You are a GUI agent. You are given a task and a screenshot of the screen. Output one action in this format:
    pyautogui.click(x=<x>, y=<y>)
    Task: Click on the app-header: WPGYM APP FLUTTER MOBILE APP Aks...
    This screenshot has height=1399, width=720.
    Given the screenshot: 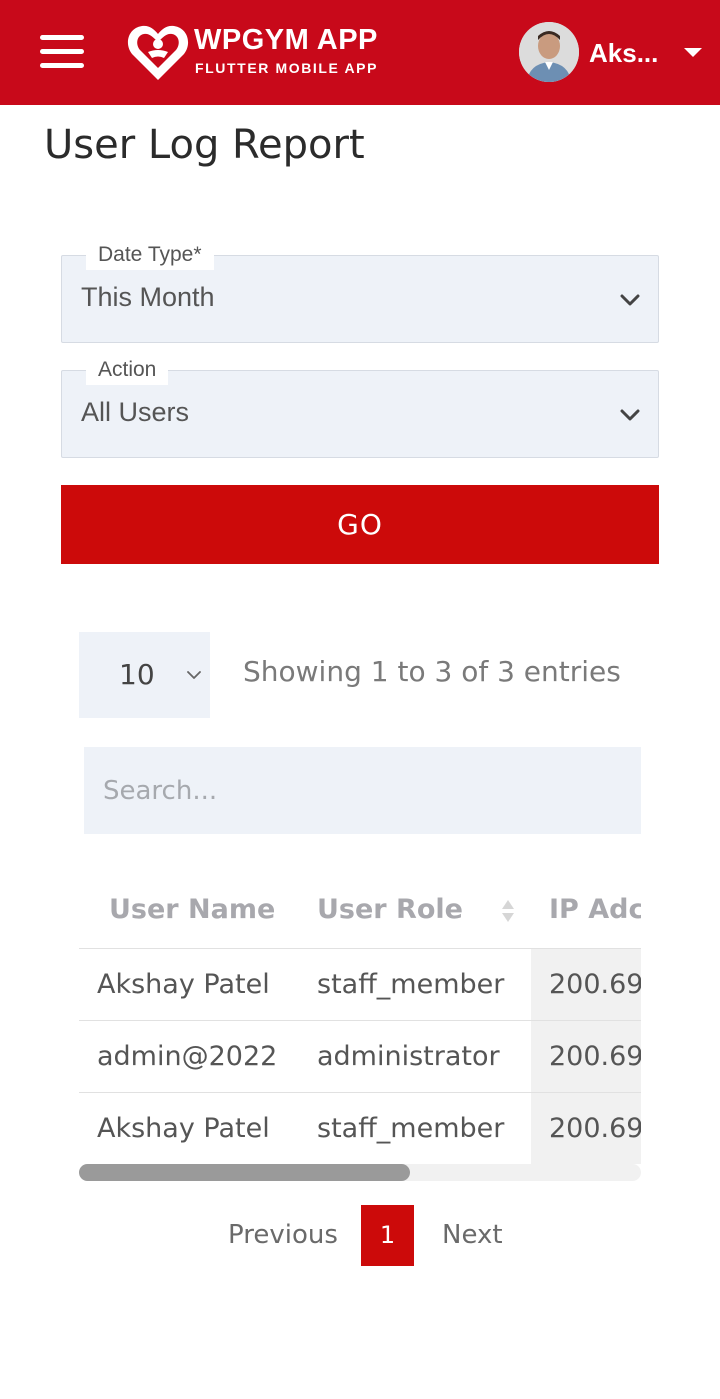 What is the action you would take?
    pyautogui.click(x=360, y=52)
    